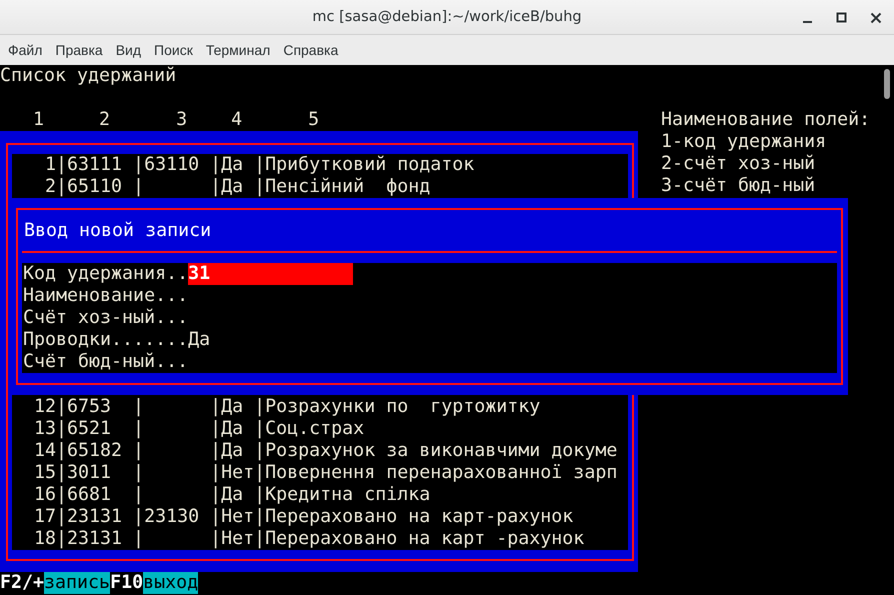 The height and width of the screenshot is (595, 894). What do you see at coordinates (320, 165) in the screenshot?
I see `list-row: 1|63111 |63110 |Да |Прибутковий податок` at bounding box center [320, 165].